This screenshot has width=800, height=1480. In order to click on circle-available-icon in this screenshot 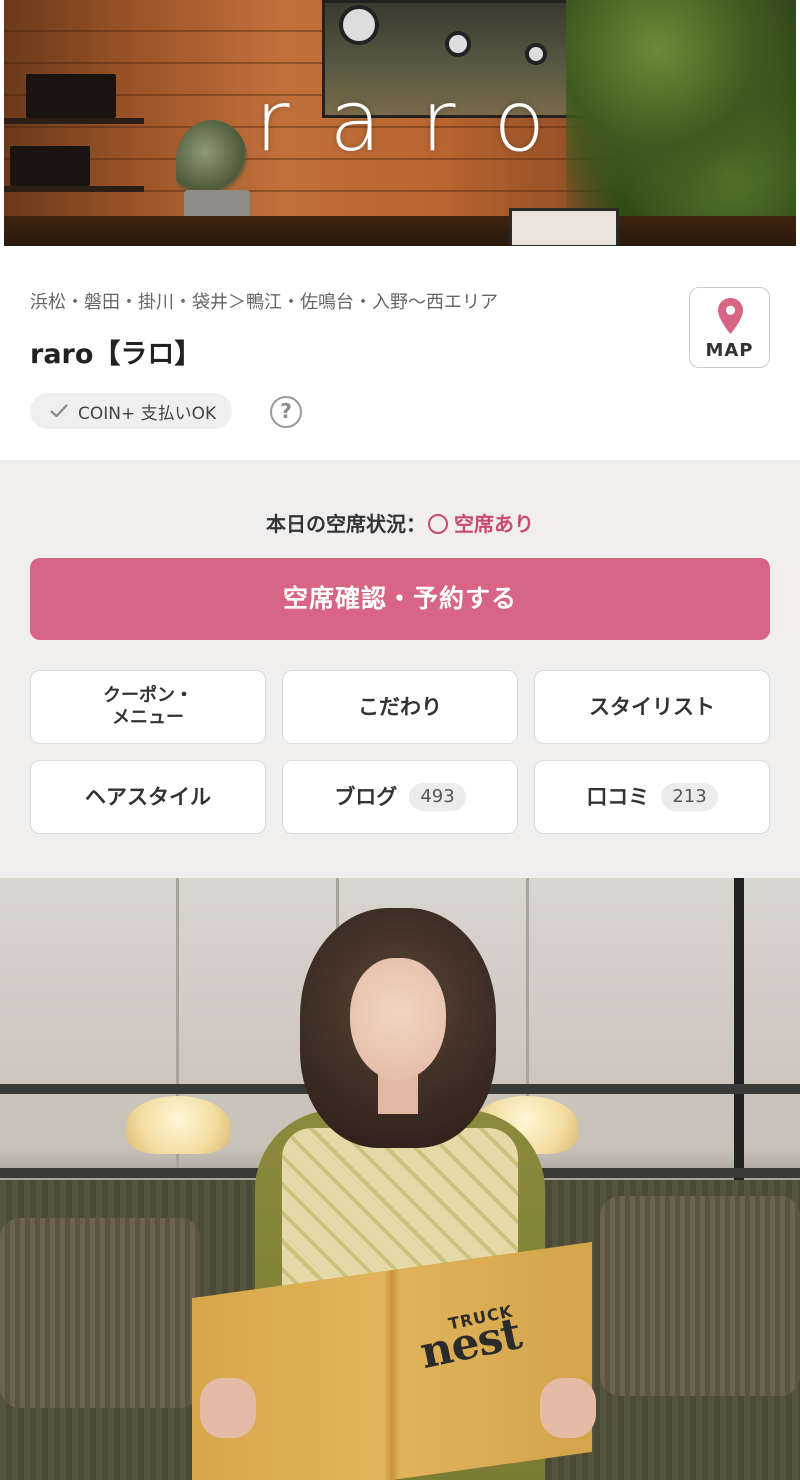, I will do `click(438, 524)`.